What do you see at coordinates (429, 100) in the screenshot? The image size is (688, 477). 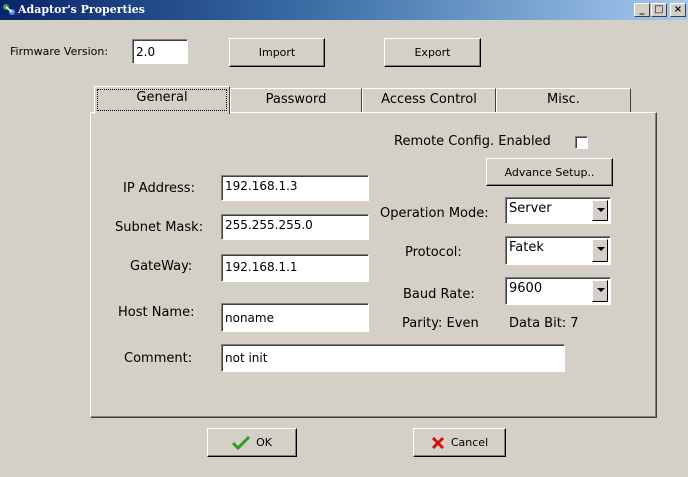 I see `tab-access-control: Access Control` at bounding box center [429, 100].